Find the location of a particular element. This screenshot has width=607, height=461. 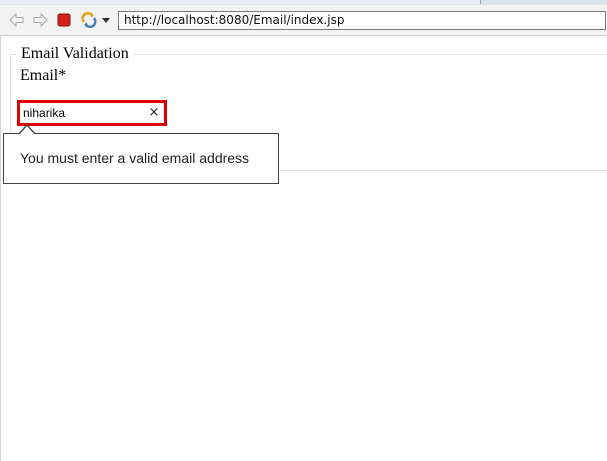

browser-toolbar: http://localhost:8080/Email/index.jsp is located at coordinates (303, 20).